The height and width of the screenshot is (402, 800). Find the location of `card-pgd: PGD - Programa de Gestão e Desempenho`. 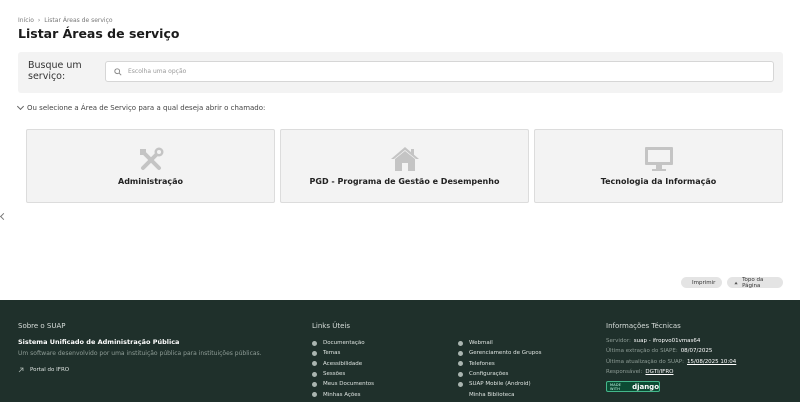

card-pgd: PGD - Programa de Gestão e Desempenho is located at coordinates (404, 166).